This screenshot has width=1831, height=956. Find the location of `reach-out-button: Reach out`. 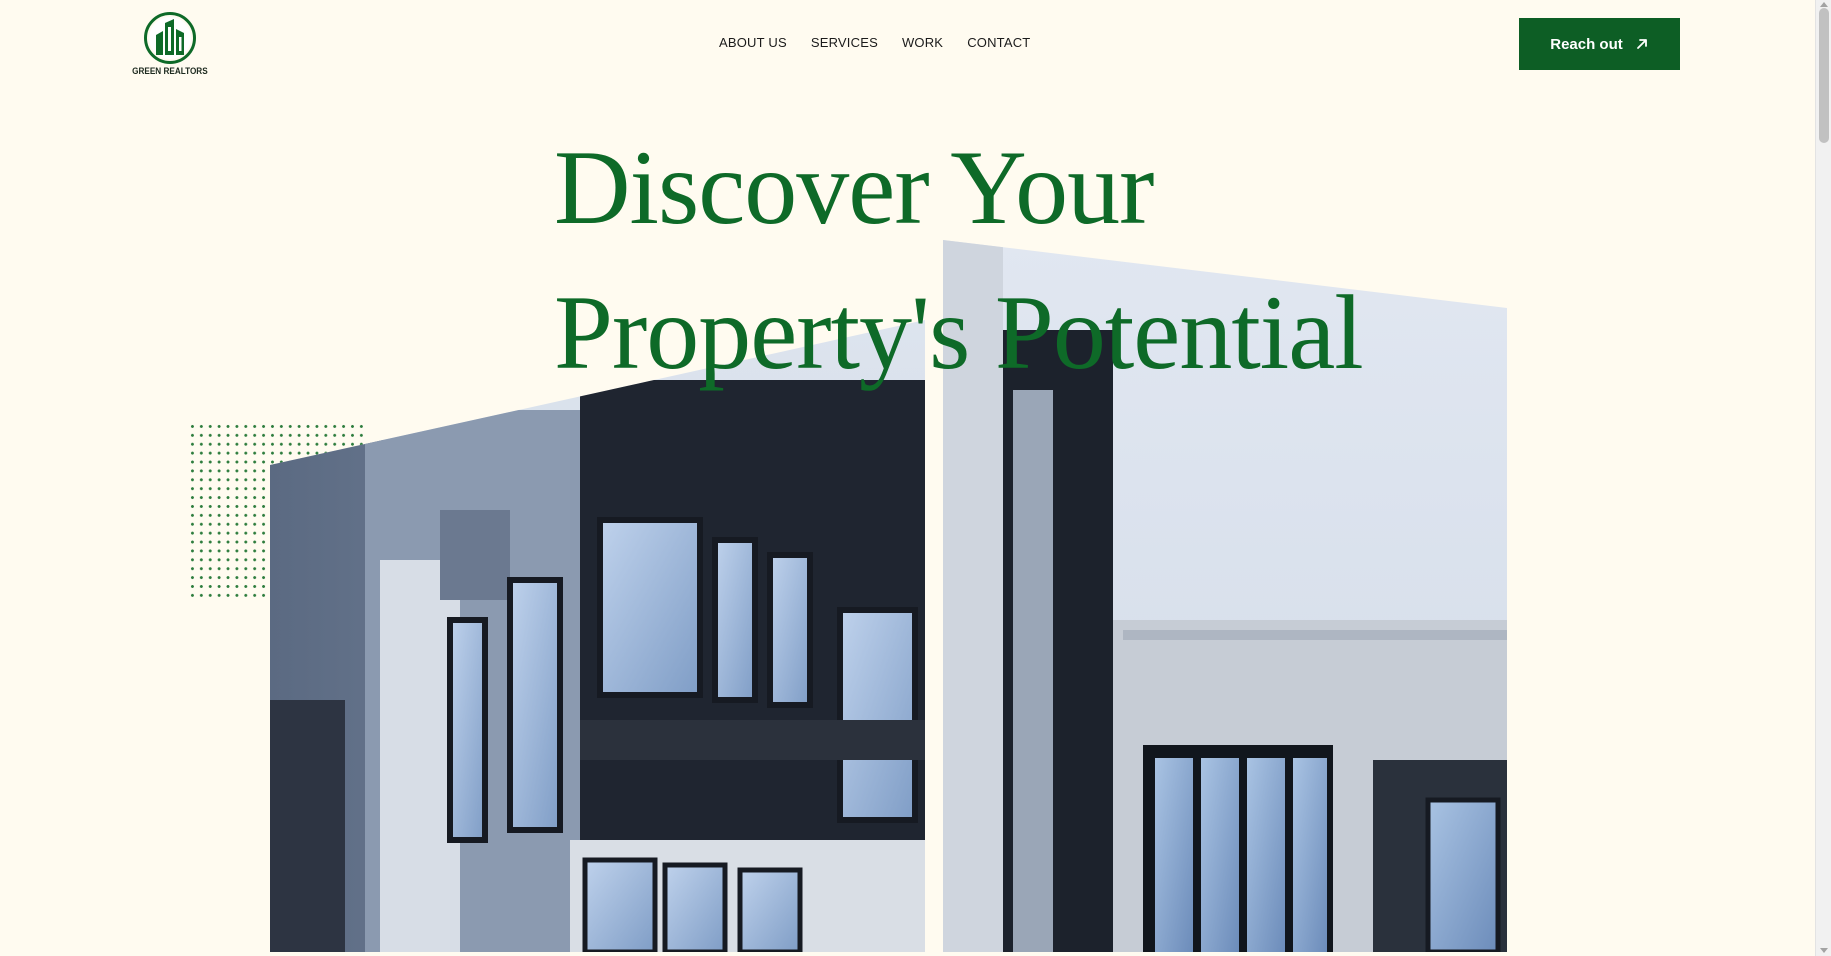

reach-out-button: Reach out is located at coordinates (1599, 44).